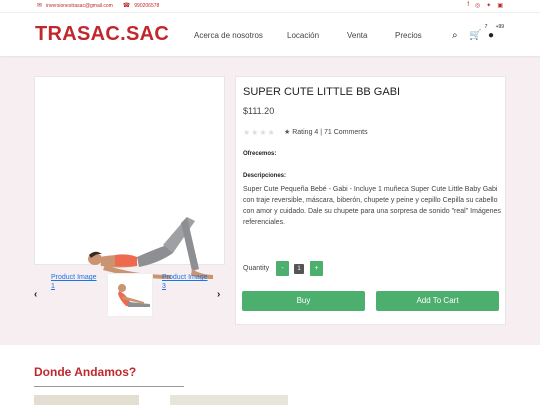 This screenshot has width=540, height=405. I want to click on thumbnail-2-image, so click(134, 295).